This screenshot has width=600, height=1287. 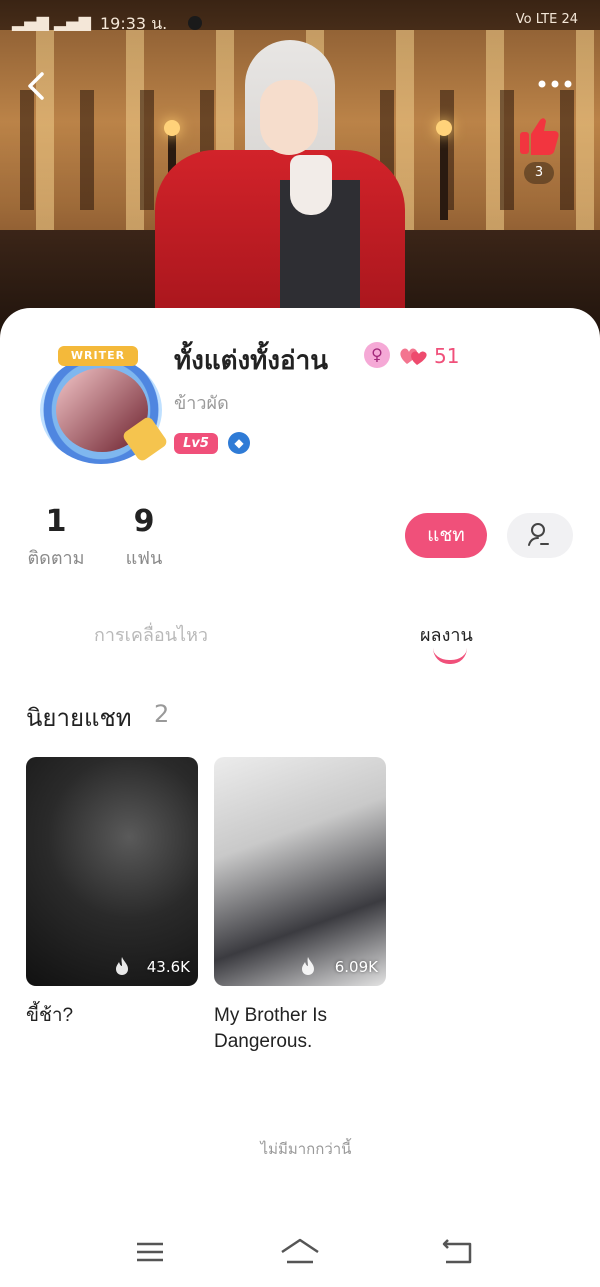 What do you see at coordinates (196, 443) in the screenshot?
I see `level-badge: Lv5` at bounding box center [196, 443].